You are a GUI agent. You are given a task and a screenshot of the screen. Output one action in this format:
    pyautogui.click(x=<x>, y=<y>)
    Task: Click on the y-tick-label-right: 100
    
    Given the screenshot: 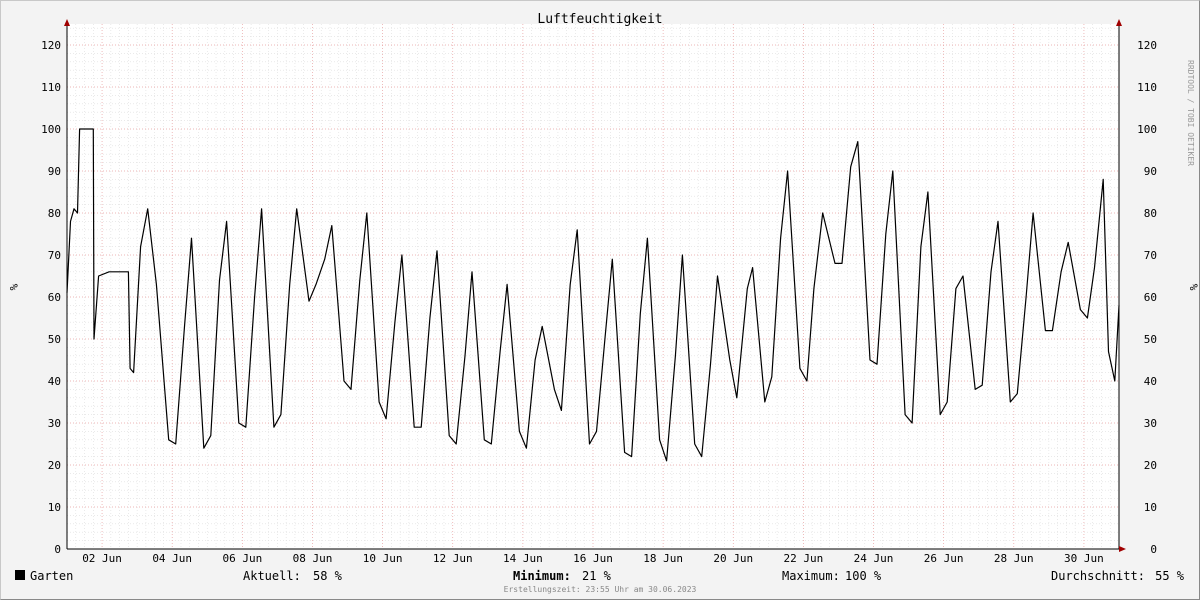 What is the action you would take?
    pyautogui.click(x=1147, y=129)
    